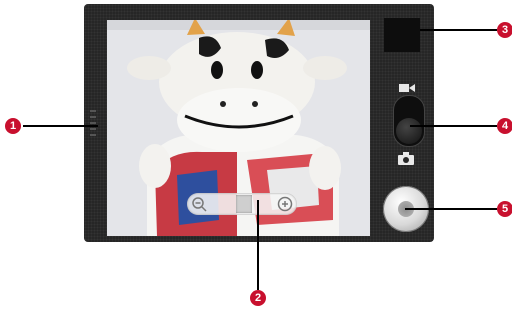 Image resolution: width=512 pixels, height=309 pixels. I want to click on callout-2: 2, so click(258, 298).